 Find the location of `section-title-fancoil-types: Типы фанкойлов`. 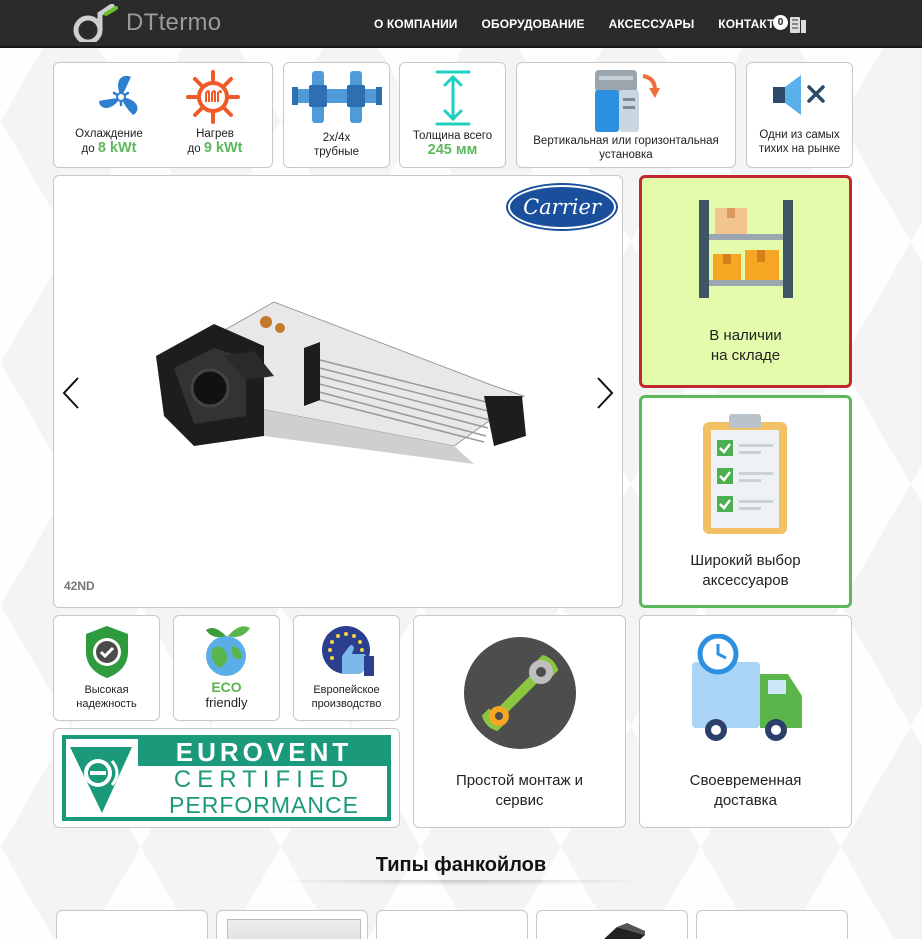

section-title-fancoil-types: Типы фанкойлов is located at coordinates (461, 865).